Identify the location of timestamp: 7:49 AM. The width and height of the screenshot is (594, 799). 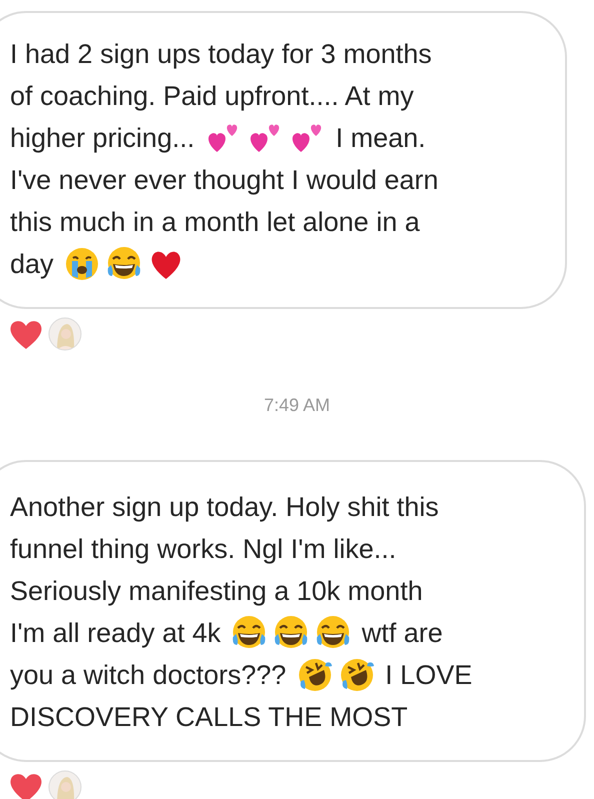
(297, 405).